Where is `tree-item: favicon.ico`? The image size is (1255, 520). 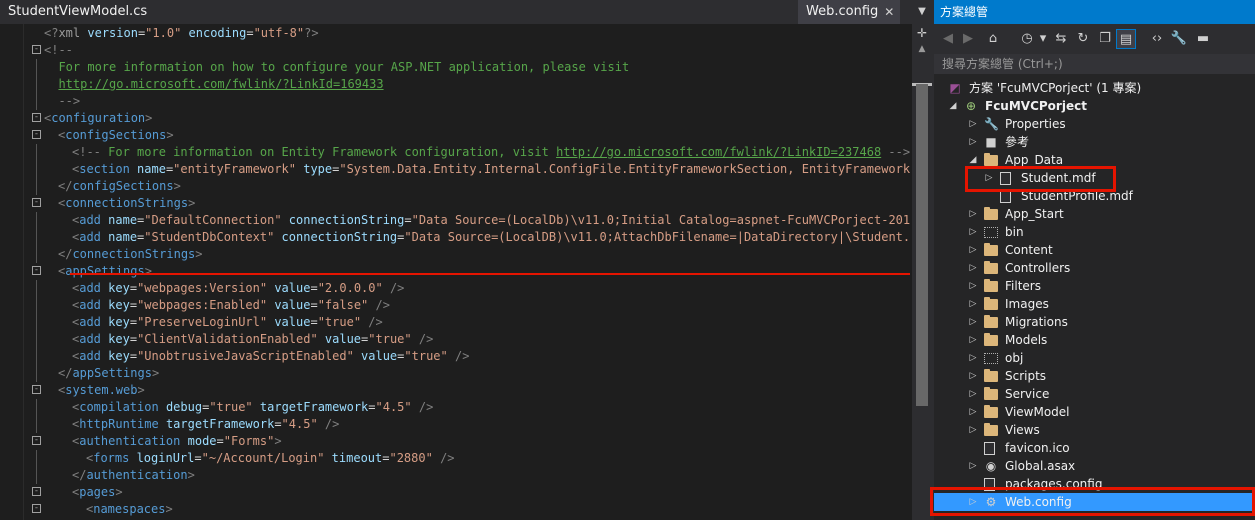 tree-item: favicon.ico is located at coordinates (1094, 448).